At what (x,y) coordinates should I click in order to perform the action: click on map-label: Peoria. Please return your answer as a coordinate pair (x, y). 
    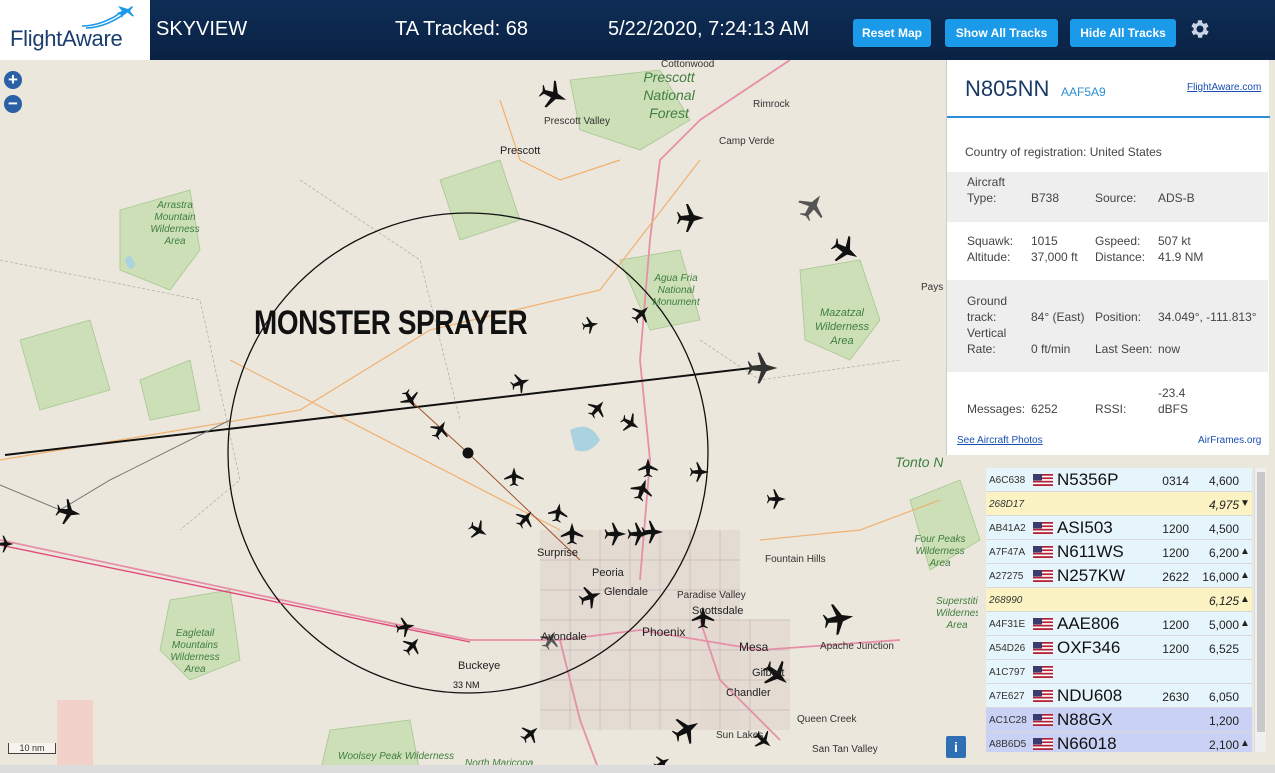
    Looking at the image, I should click on (608, 573).